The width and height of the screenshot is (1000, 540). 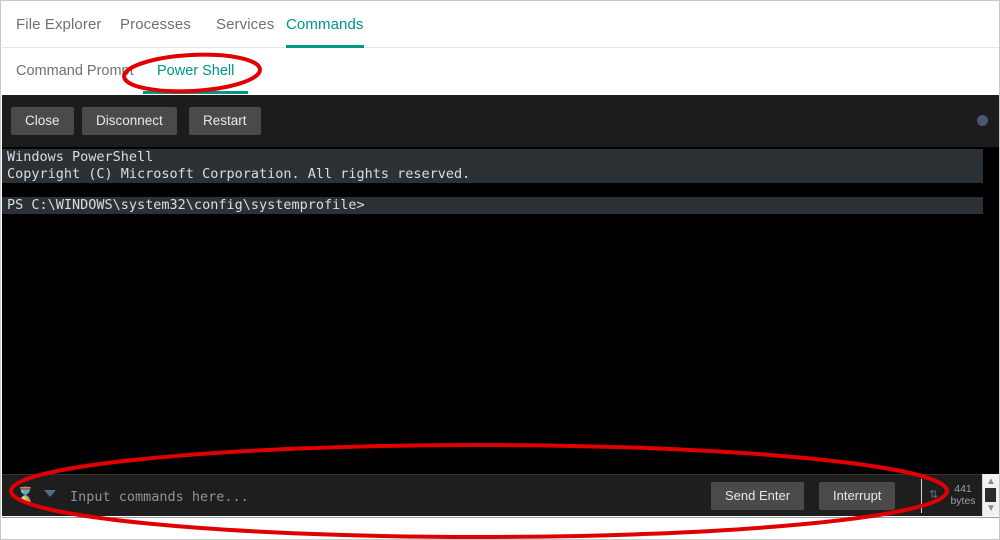 I want to click on command-input-bar: ⌛ Send Enter Interrupt ⇅ 441 bytes, so click(x=500, y=495).